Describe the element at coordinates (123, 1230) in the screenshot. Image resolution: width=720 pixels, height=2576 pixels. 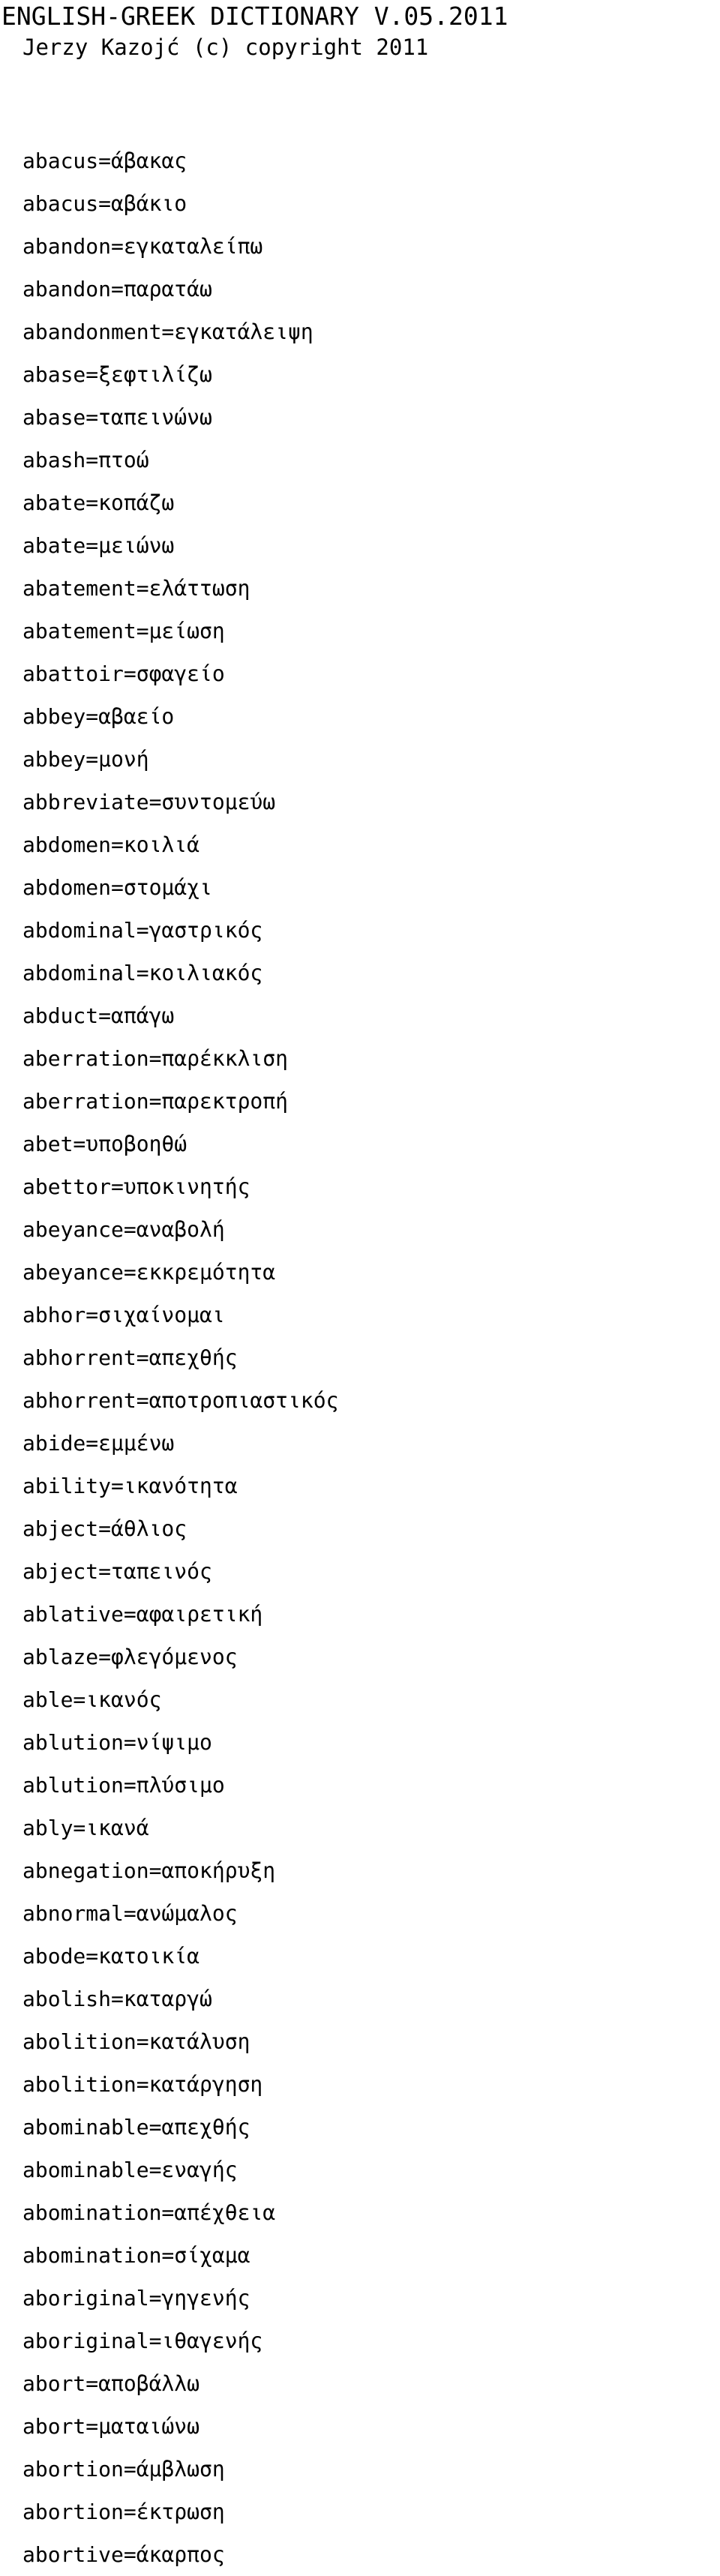
I see `dictionary-entry-text: abeyance=αναβολή` at that location.